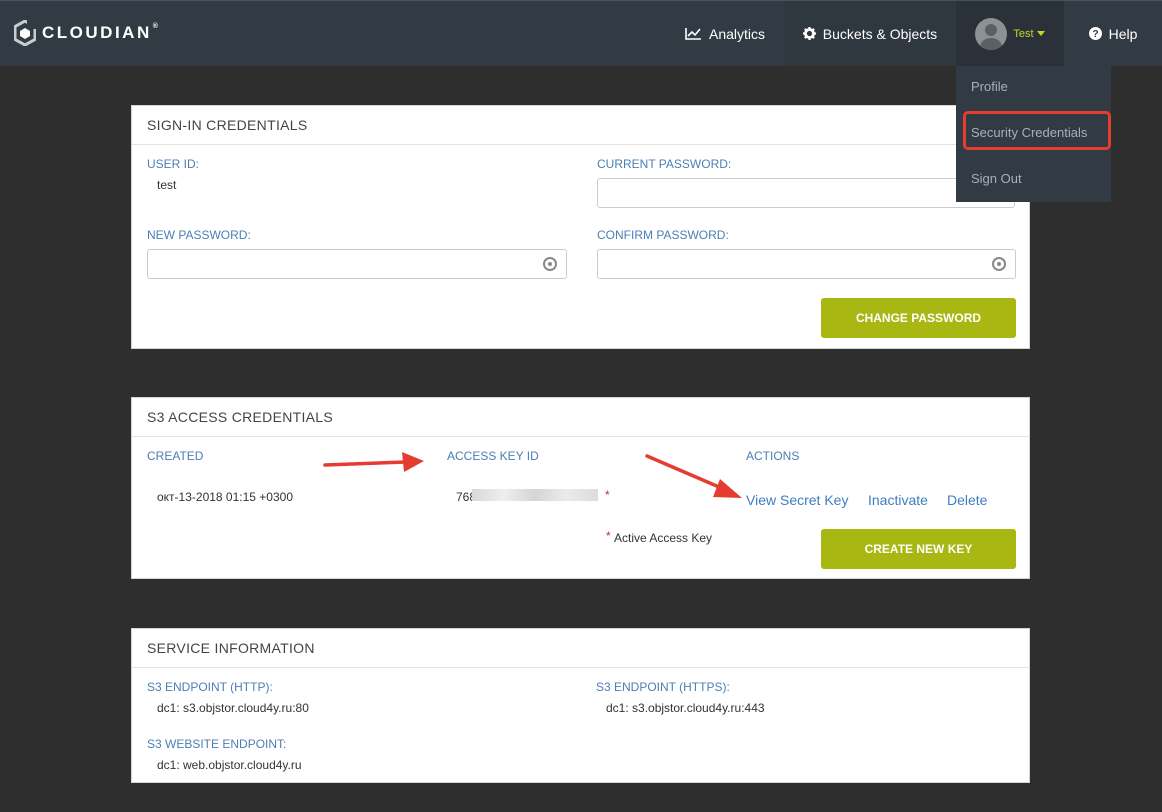 This screenshot has width=1162, height=812. What do you see at coordinates (167, 185) in the screenshot?
I see `user-id-value: test` at bounding box center [167, 185].